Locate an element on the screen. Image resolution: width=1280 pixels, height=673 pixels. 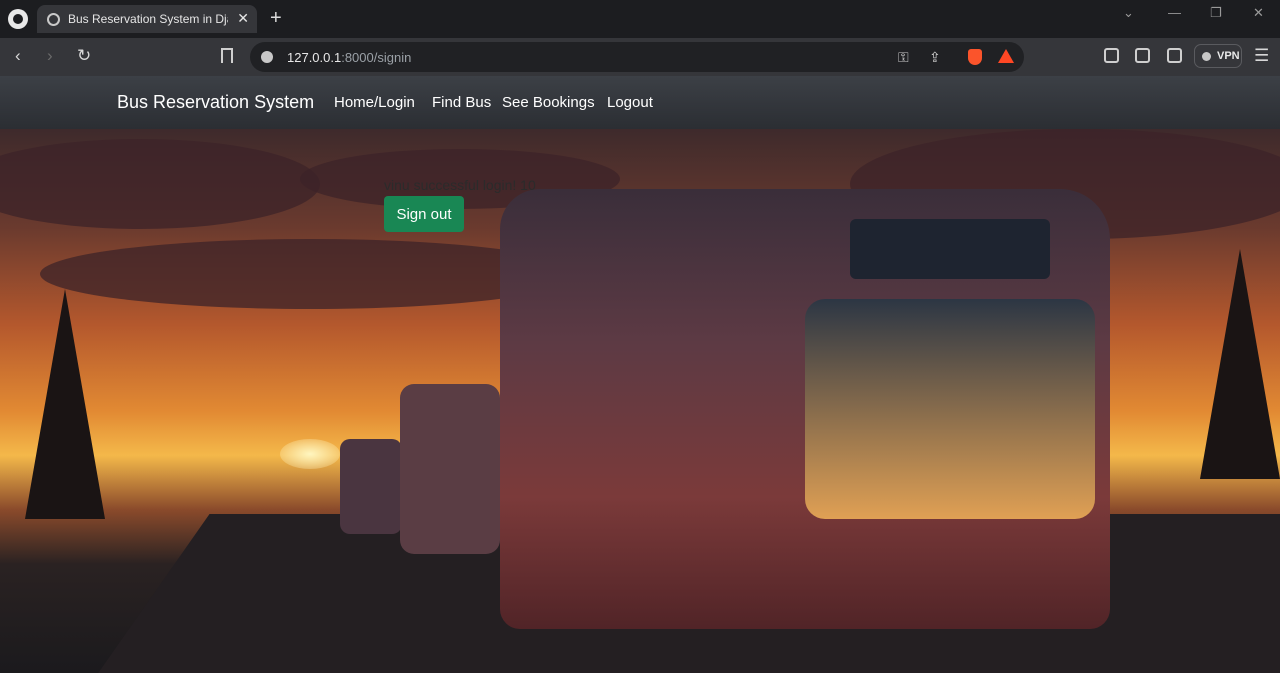
key-icon: ⚿ is located at coordinates (903, 57).